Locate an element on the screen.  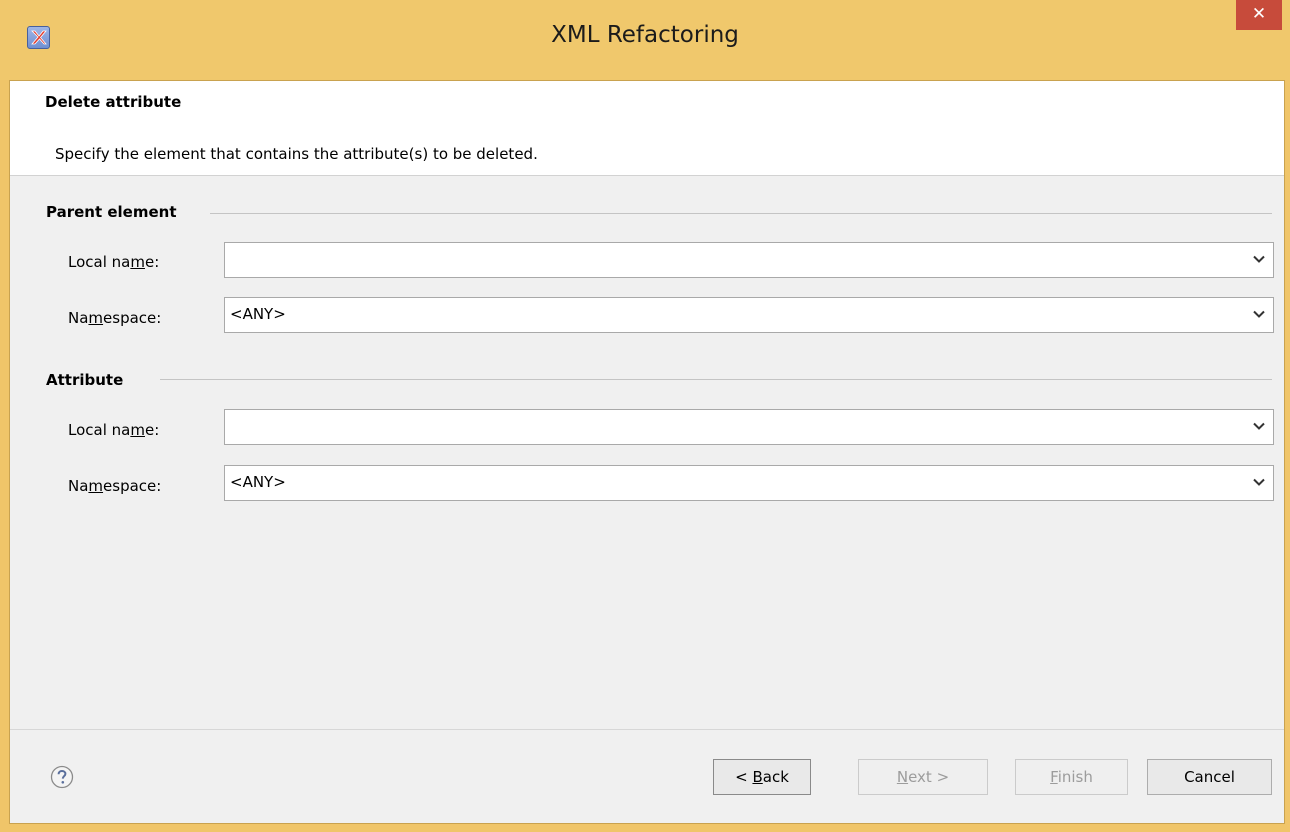
attribute-local-name-combo is located at coordinates (749, 427).